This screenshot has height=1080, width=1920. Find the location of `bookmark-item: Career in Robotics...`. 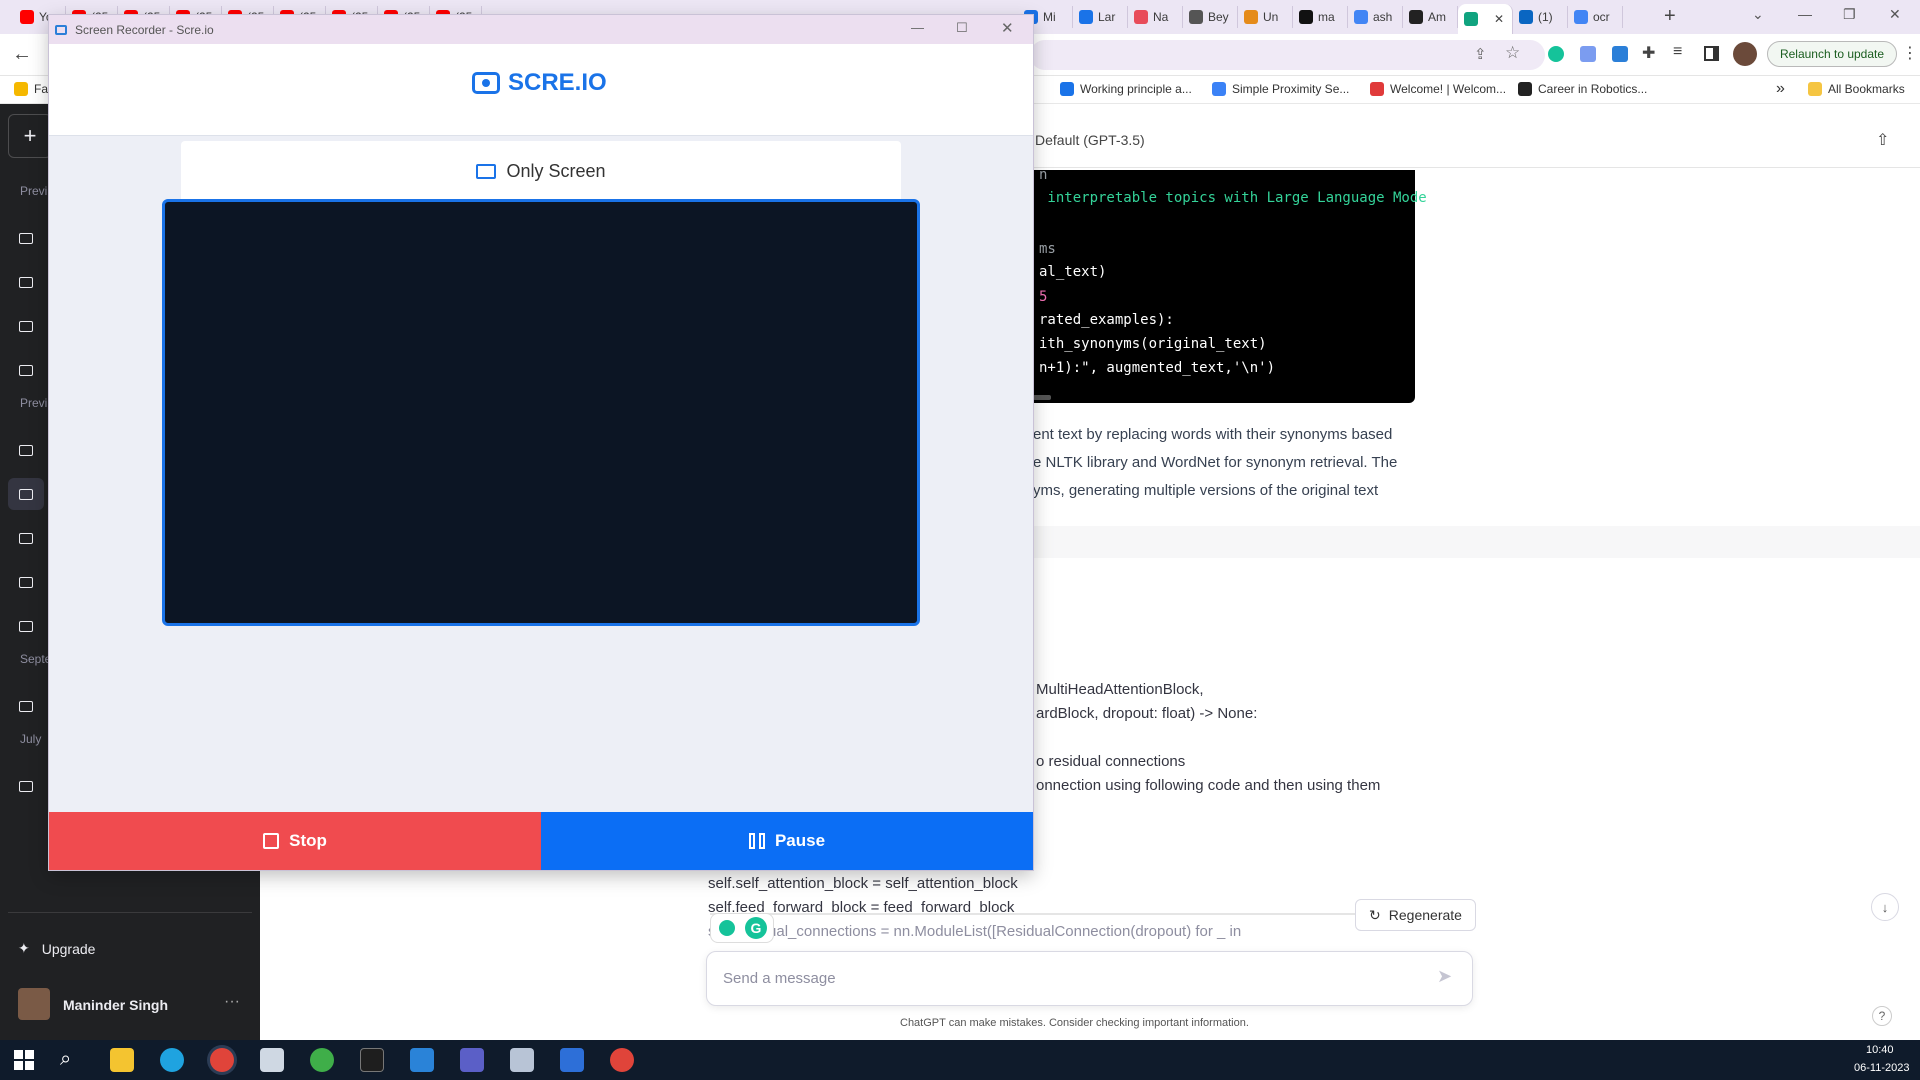

bookmark-item: Career in Robotics... is located at coordinates (1582, 89).